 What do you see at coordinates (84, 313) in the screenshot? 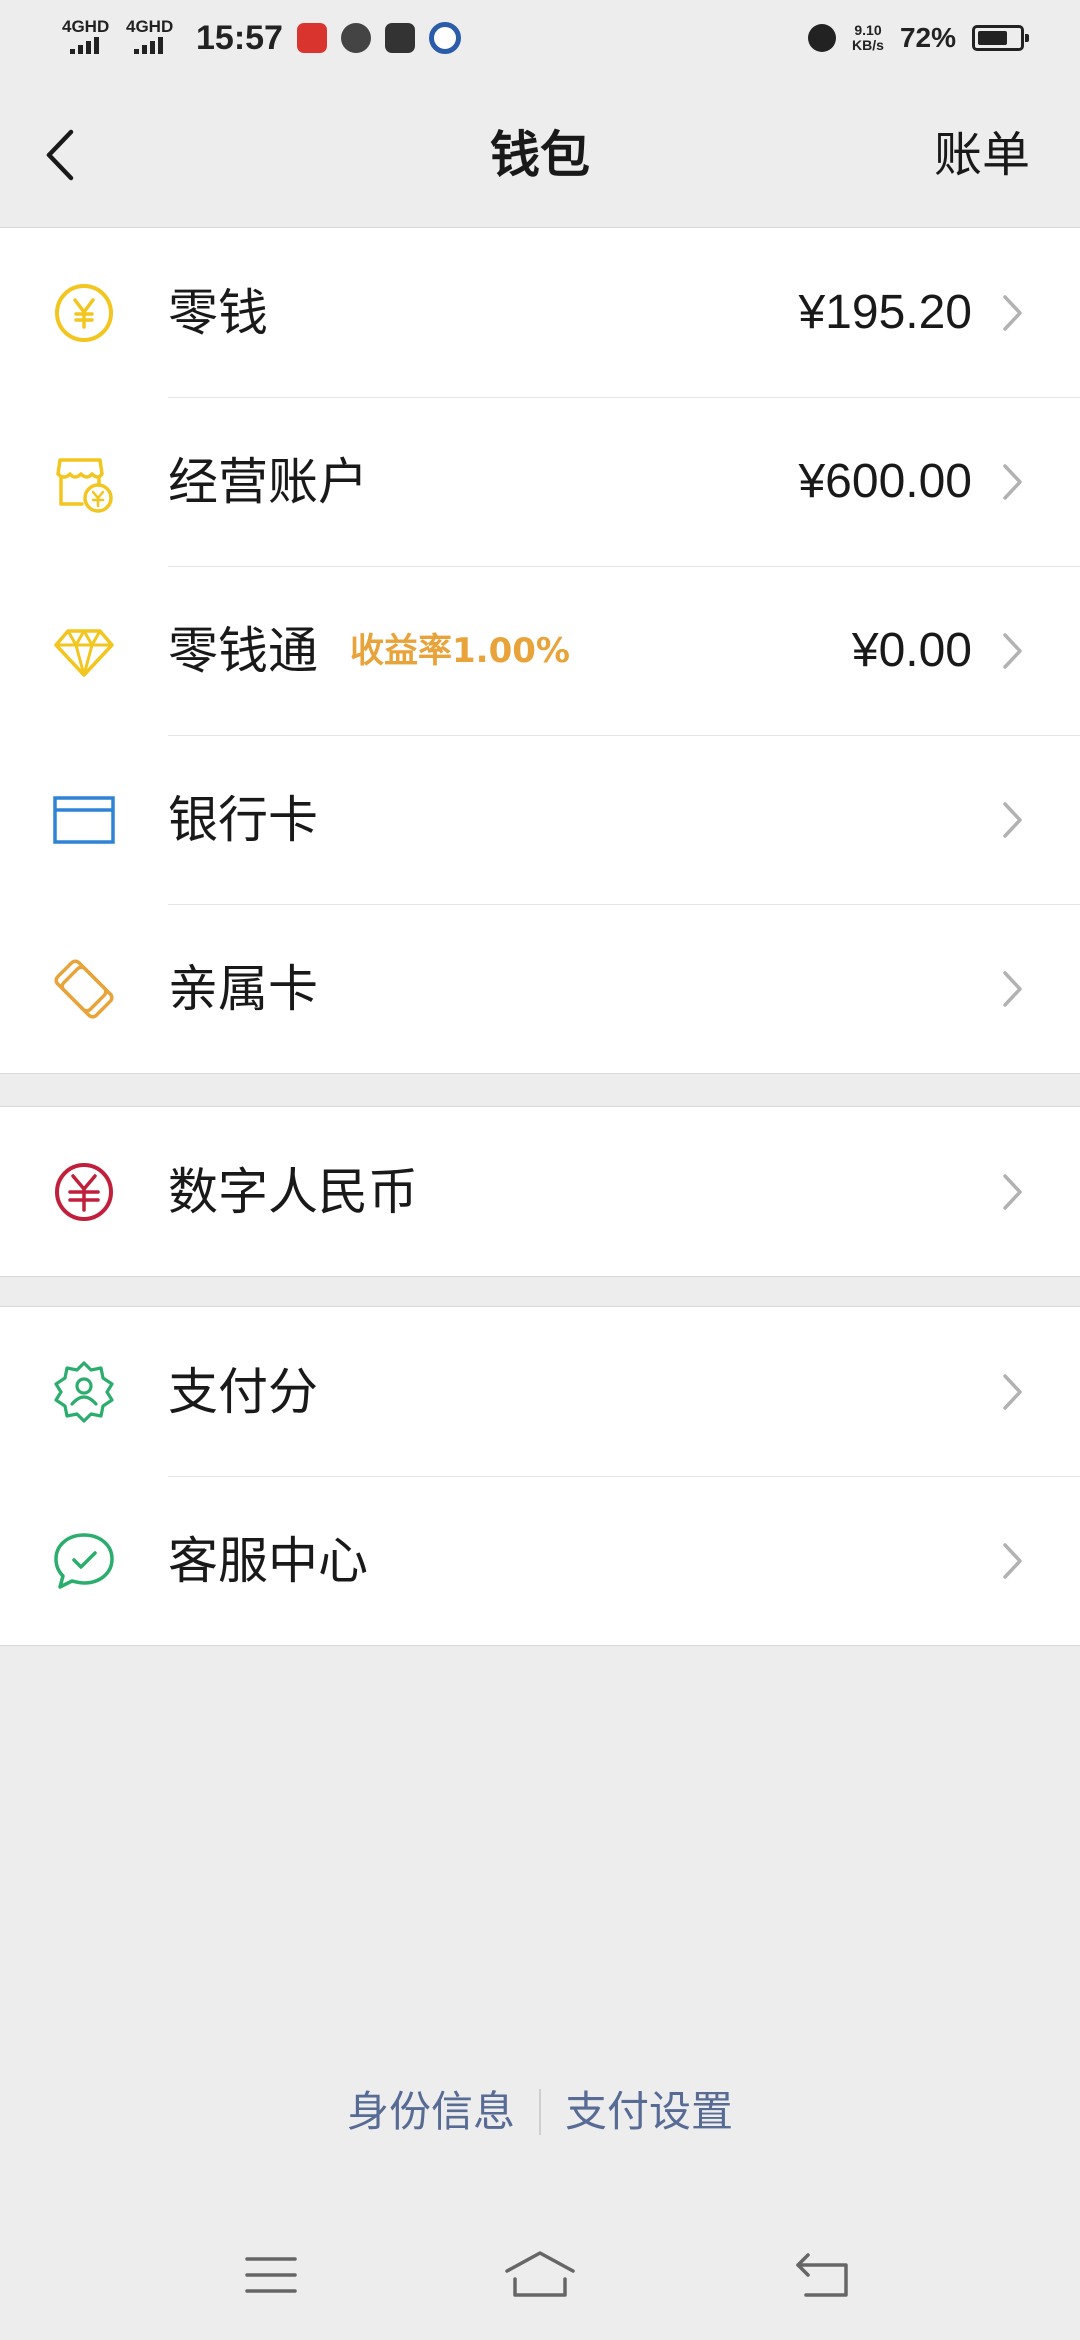
I see `yuan-coin-icon` at bounding box center [84, 313].